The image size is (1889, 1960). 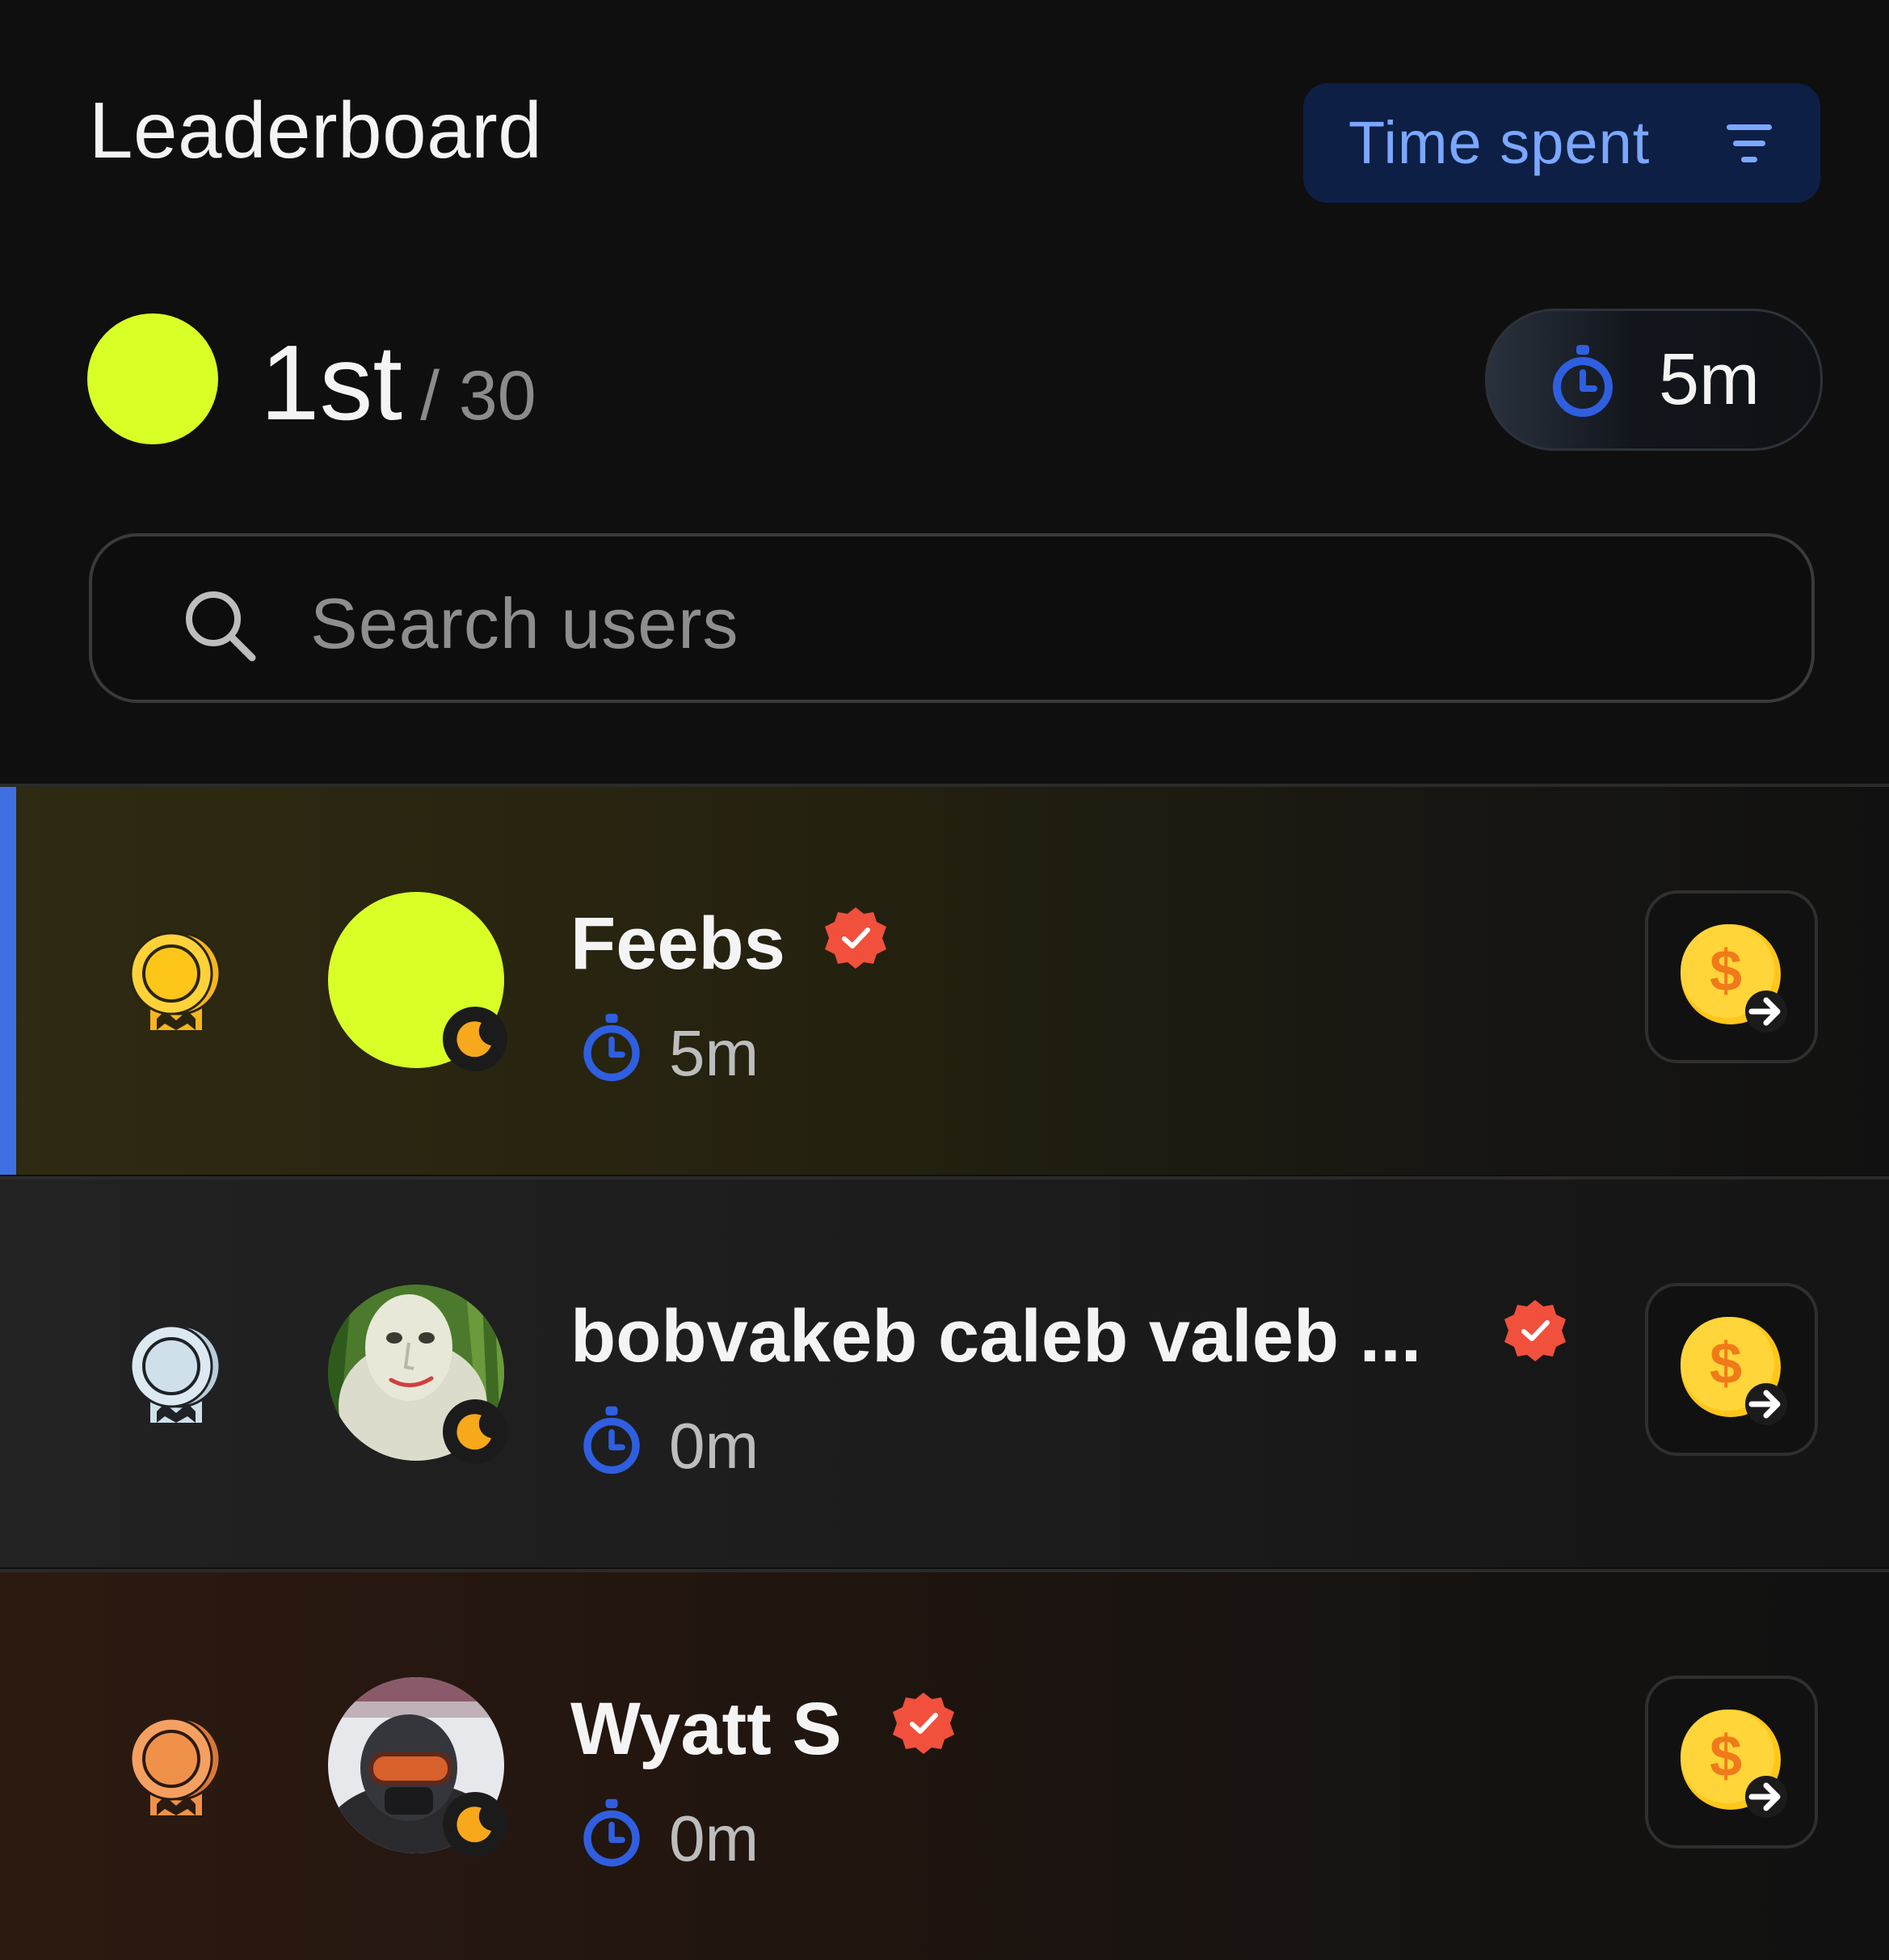 What do you see at coordinates (952, 618) in the screenshot?
I see `search-input: Search users` at bounding box center [952, 618].